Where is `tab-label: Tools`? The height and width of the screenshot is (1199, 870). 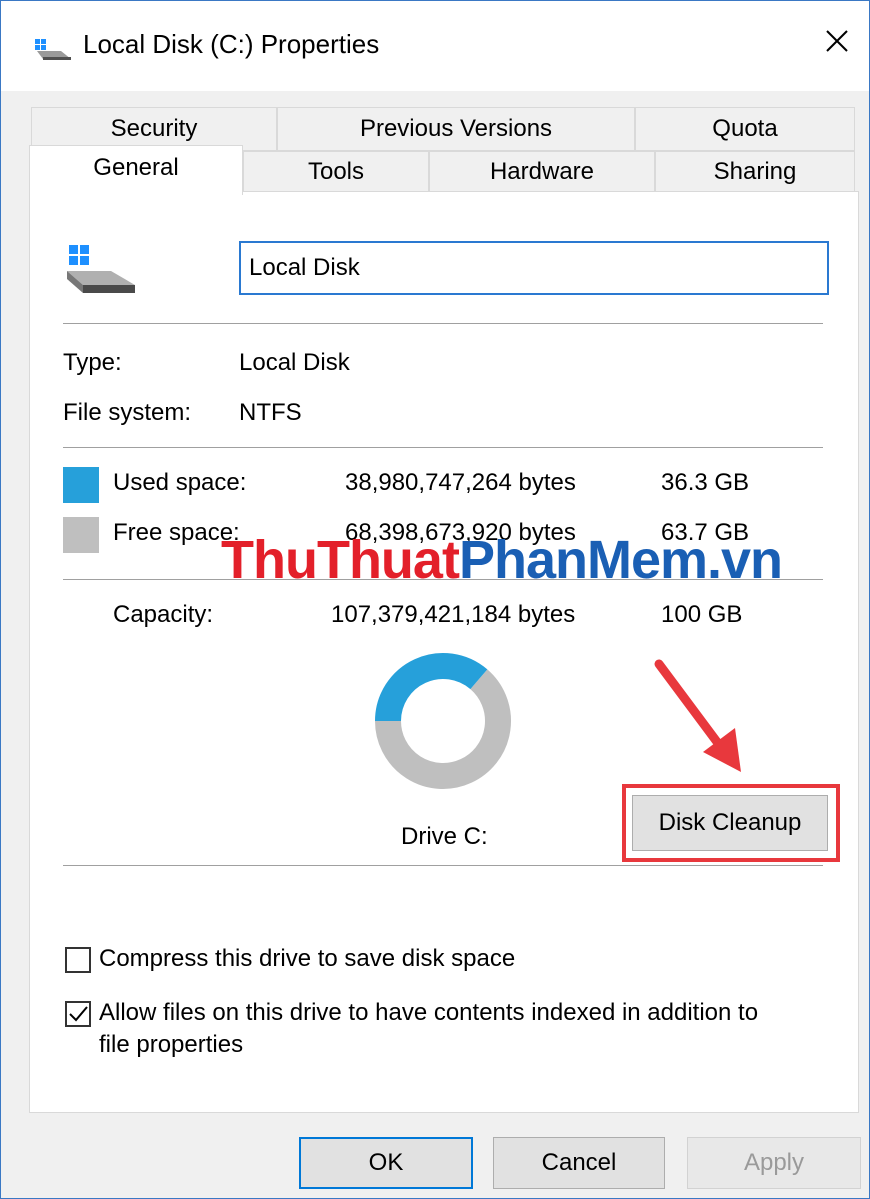
tab-label: Tools is located at coordinates (336, 171).